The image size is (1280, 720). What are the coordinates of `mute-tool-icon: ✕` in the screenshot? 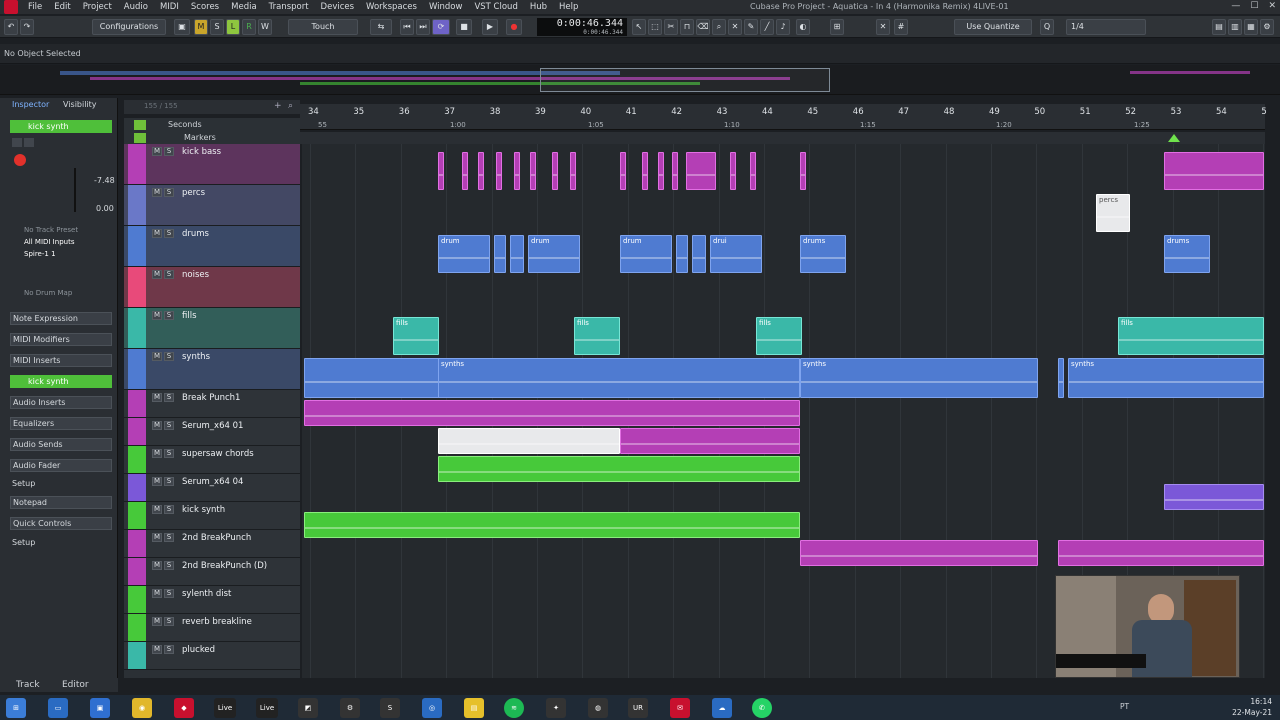 It's located at (735, 27).